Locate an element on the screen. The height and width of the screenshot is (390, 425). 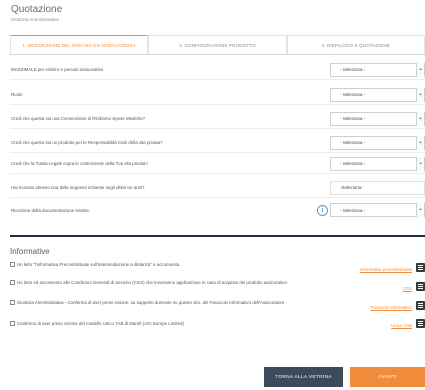
tutela-legale-select: - Seleziona - ⌄ is located at coordinates (377, 163).